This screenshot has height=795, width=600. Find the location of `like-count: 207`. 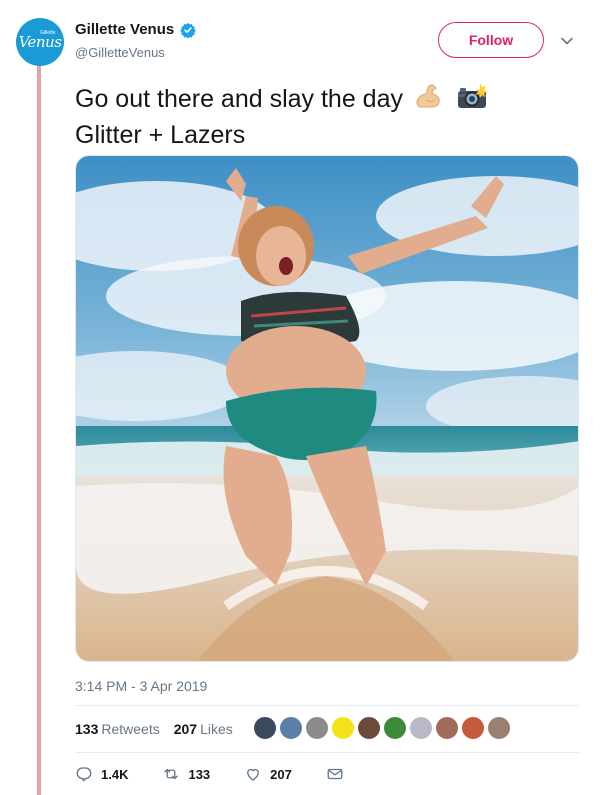

like-count: 207 is located at coordinates (281, 774).